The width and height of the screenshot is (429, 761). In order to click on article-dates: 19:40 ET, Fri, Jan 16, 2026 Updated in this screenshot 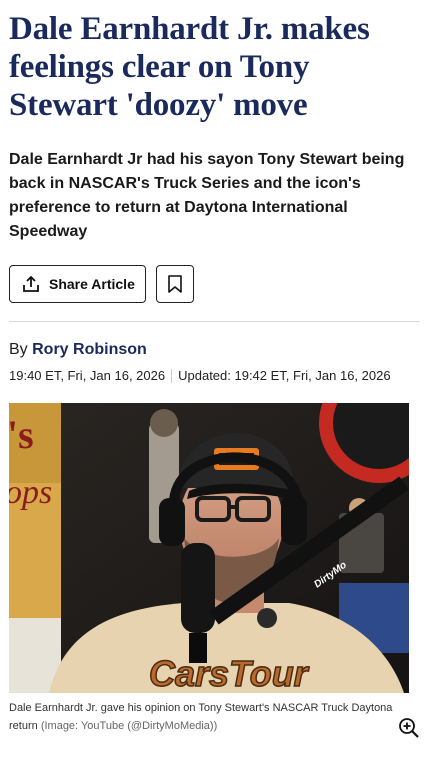, I will do `click(214, 375)`.